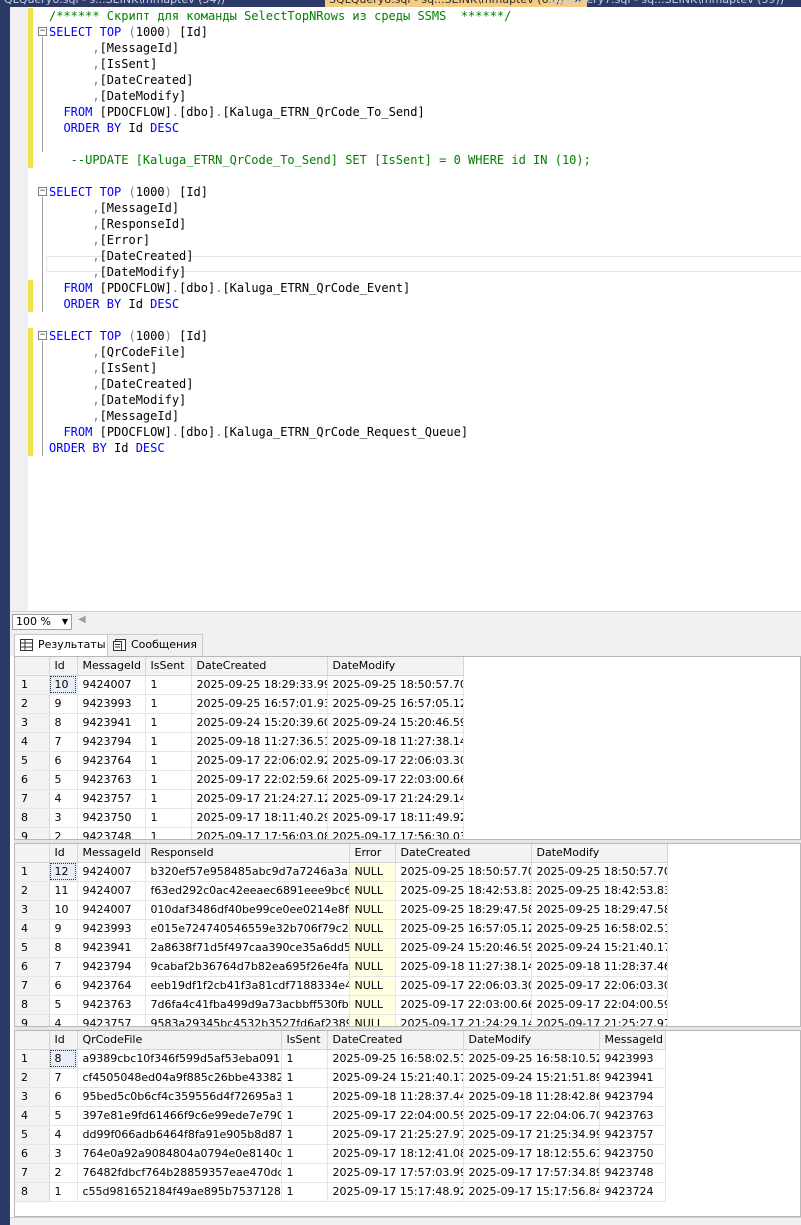  What do you see at coordinates (531, 1192) in the screenshot?
I see `table-cell: 2025-09-17 15:17:56.840` at bounding box center [531, 1192].